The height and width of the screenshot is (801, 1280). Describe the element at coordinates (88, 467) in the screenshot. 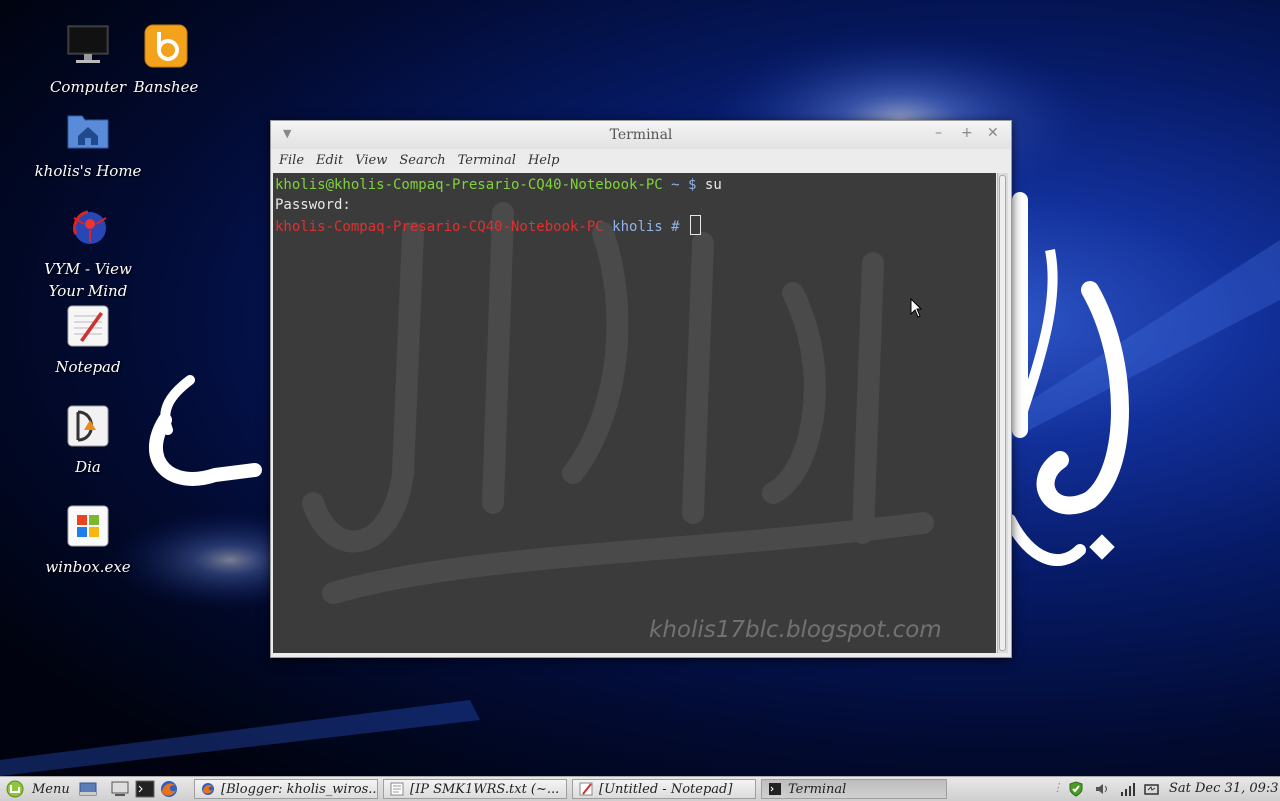

I see `desktop-icon-label: Dia` at that location.